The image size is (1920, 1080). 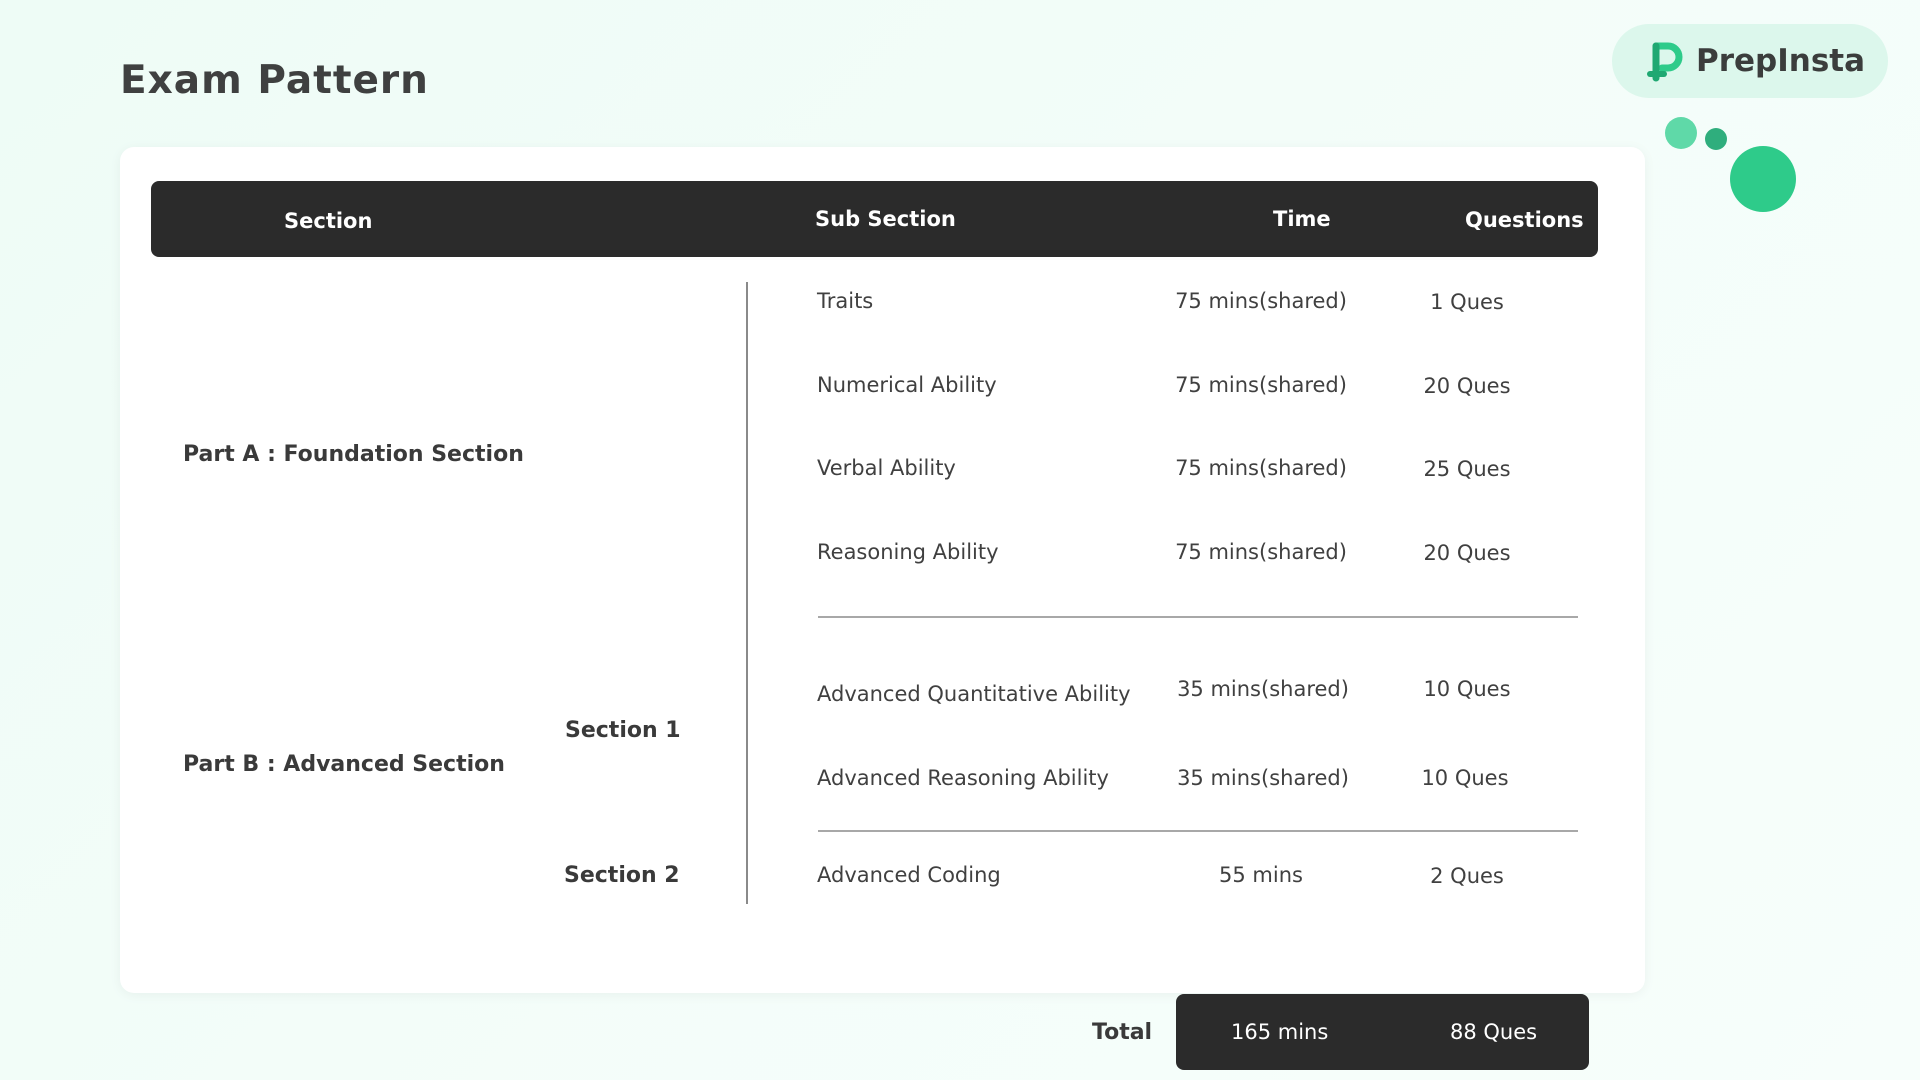 I want to click on part-divider, so click(x=1198, y=617).